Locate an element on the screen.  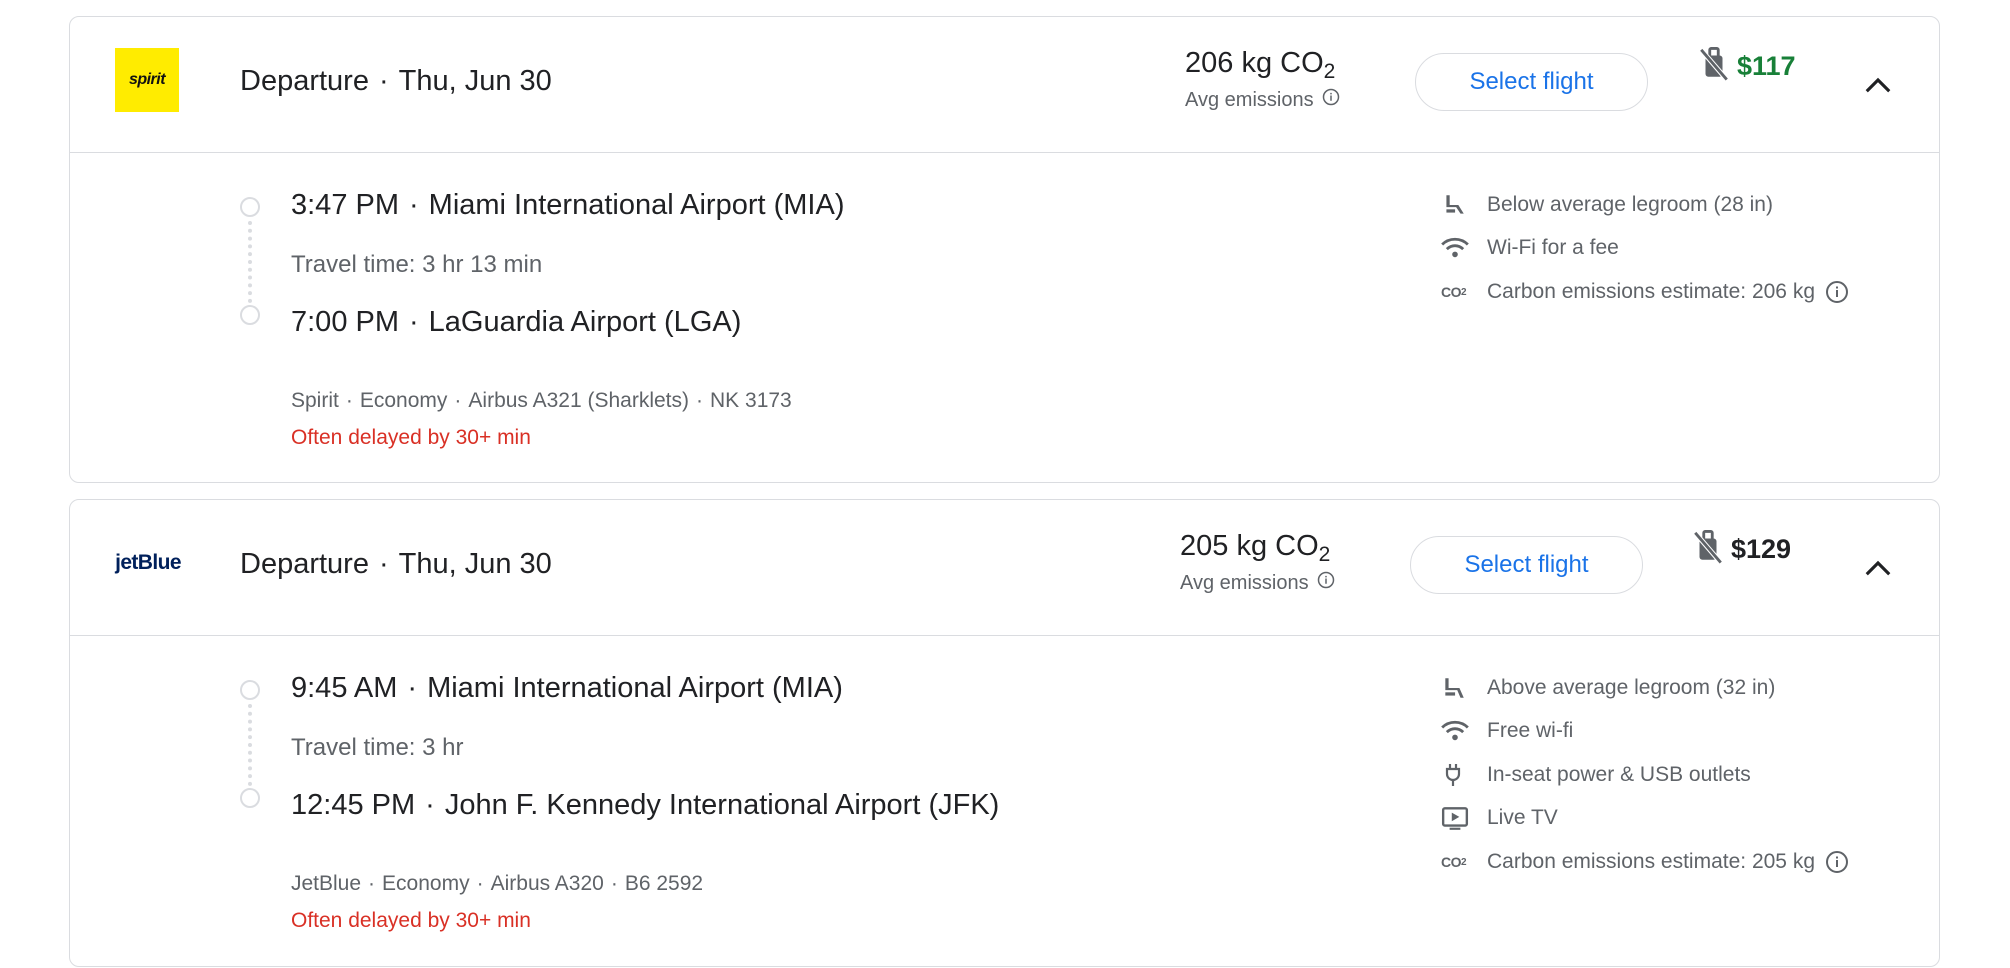
amenity-item: CO 2 Carbon emissions estimate: 206 kg is located at coordinates (1645, 292).